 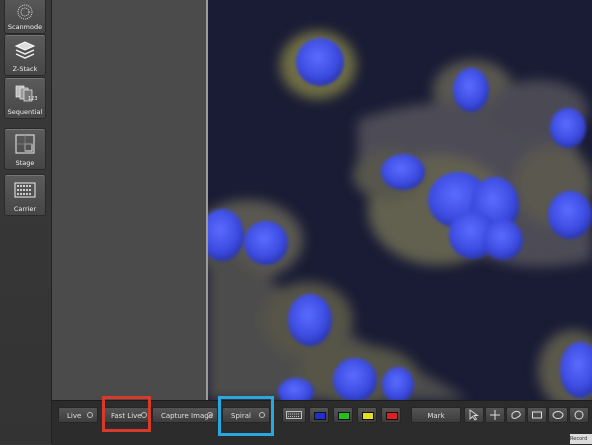 I want to click on circle-icon, so click(x=579, y=415).